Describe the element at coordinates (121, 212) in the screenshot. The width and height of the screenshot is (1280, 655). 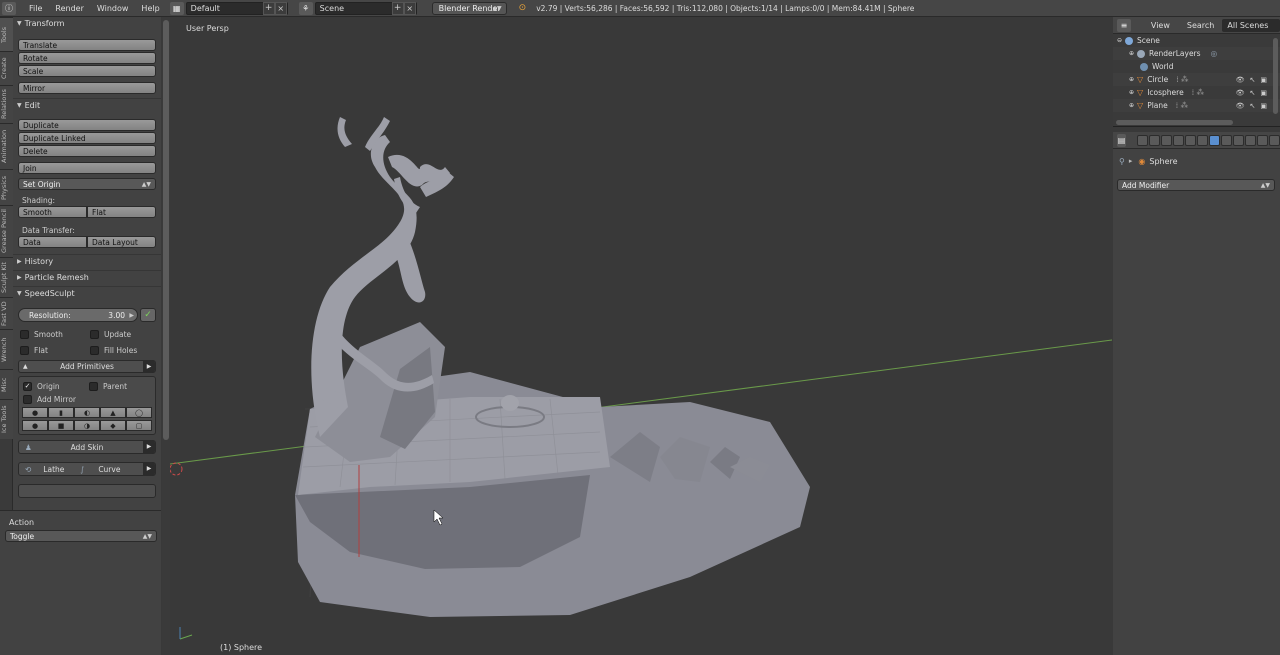
I see `flat-shading-button: Flat` at that location.